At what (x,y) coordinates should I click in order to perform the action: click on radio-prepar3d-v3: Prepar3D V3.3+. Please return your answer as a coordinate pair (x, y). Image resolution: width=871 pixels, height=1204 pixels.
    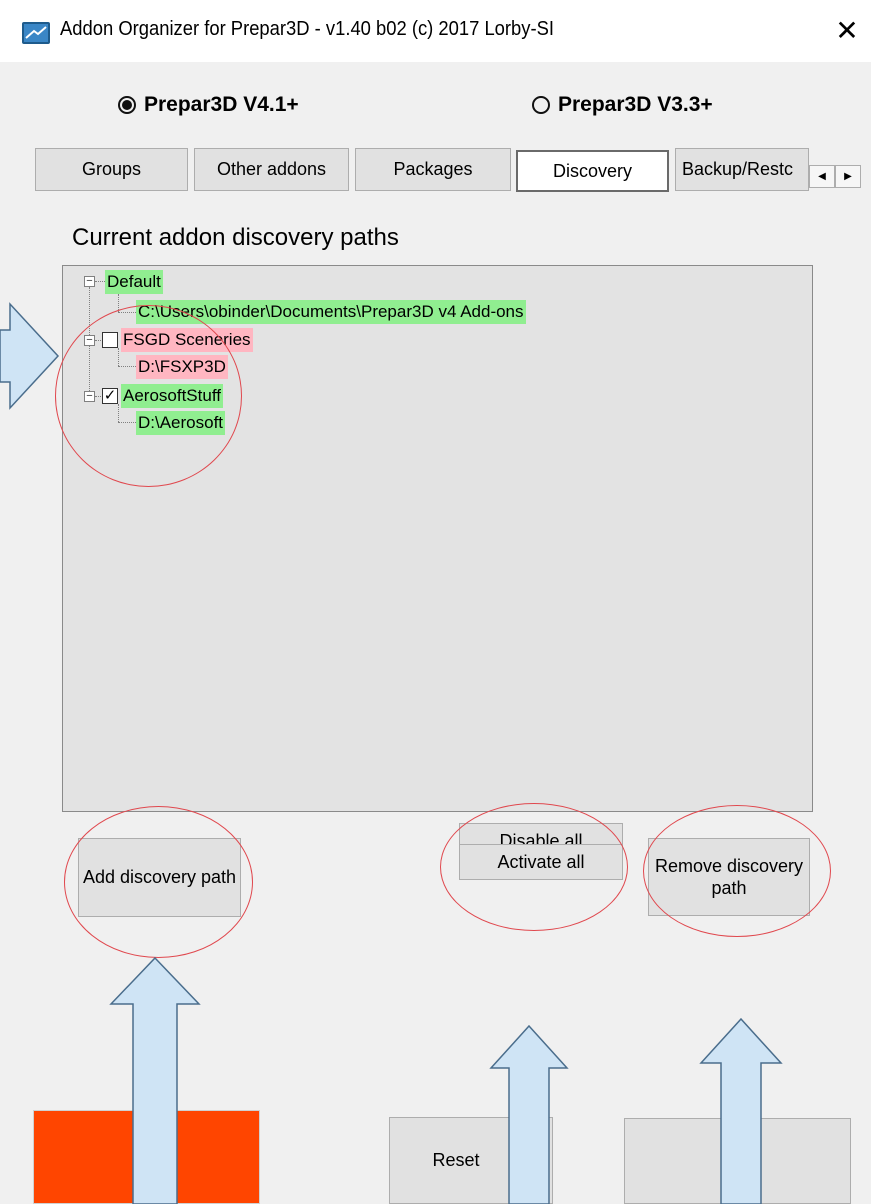
    Looking at the image, I should click on (622, 105).